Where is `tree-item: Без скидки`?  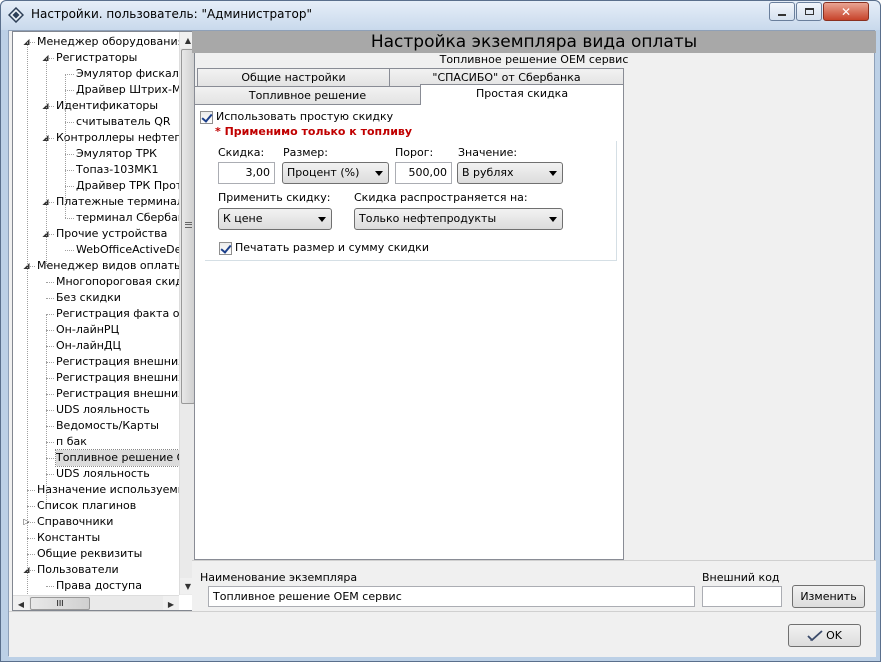
tree-item: Без скидки is located at coordinates (88, 298).